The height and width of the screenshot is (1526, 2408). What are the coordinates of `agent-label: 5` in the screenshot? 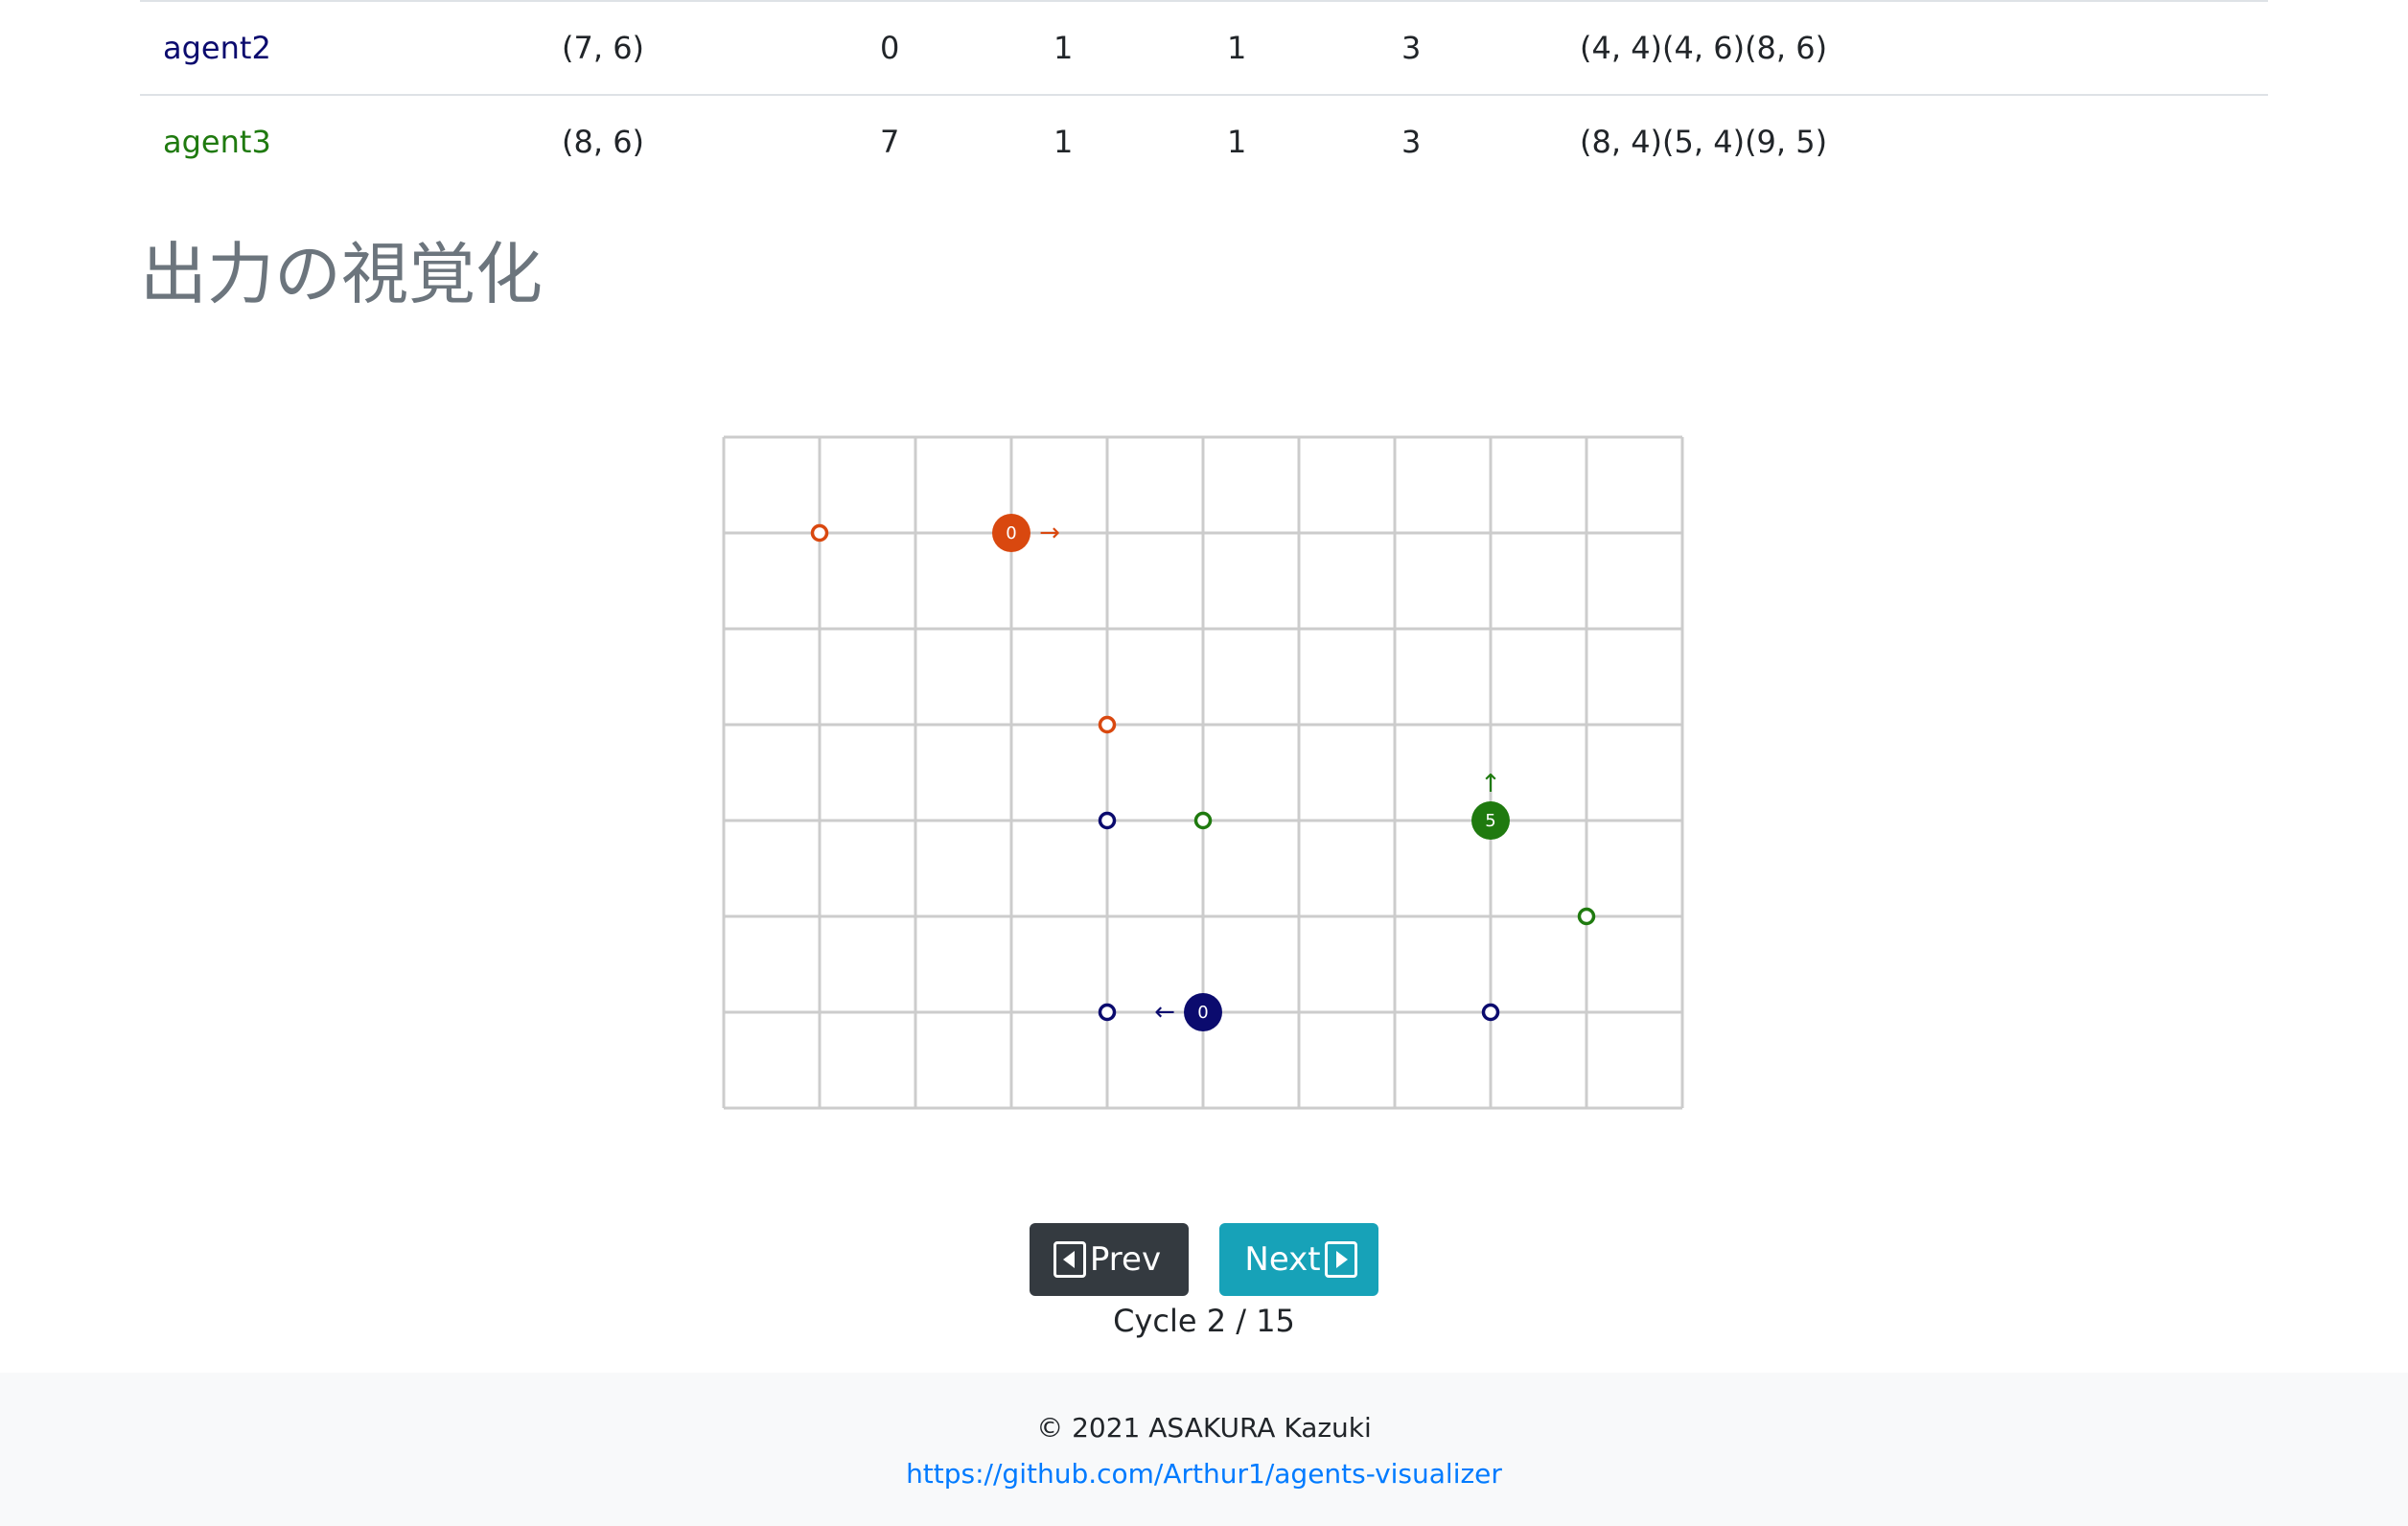 It's located at (1490, 821).